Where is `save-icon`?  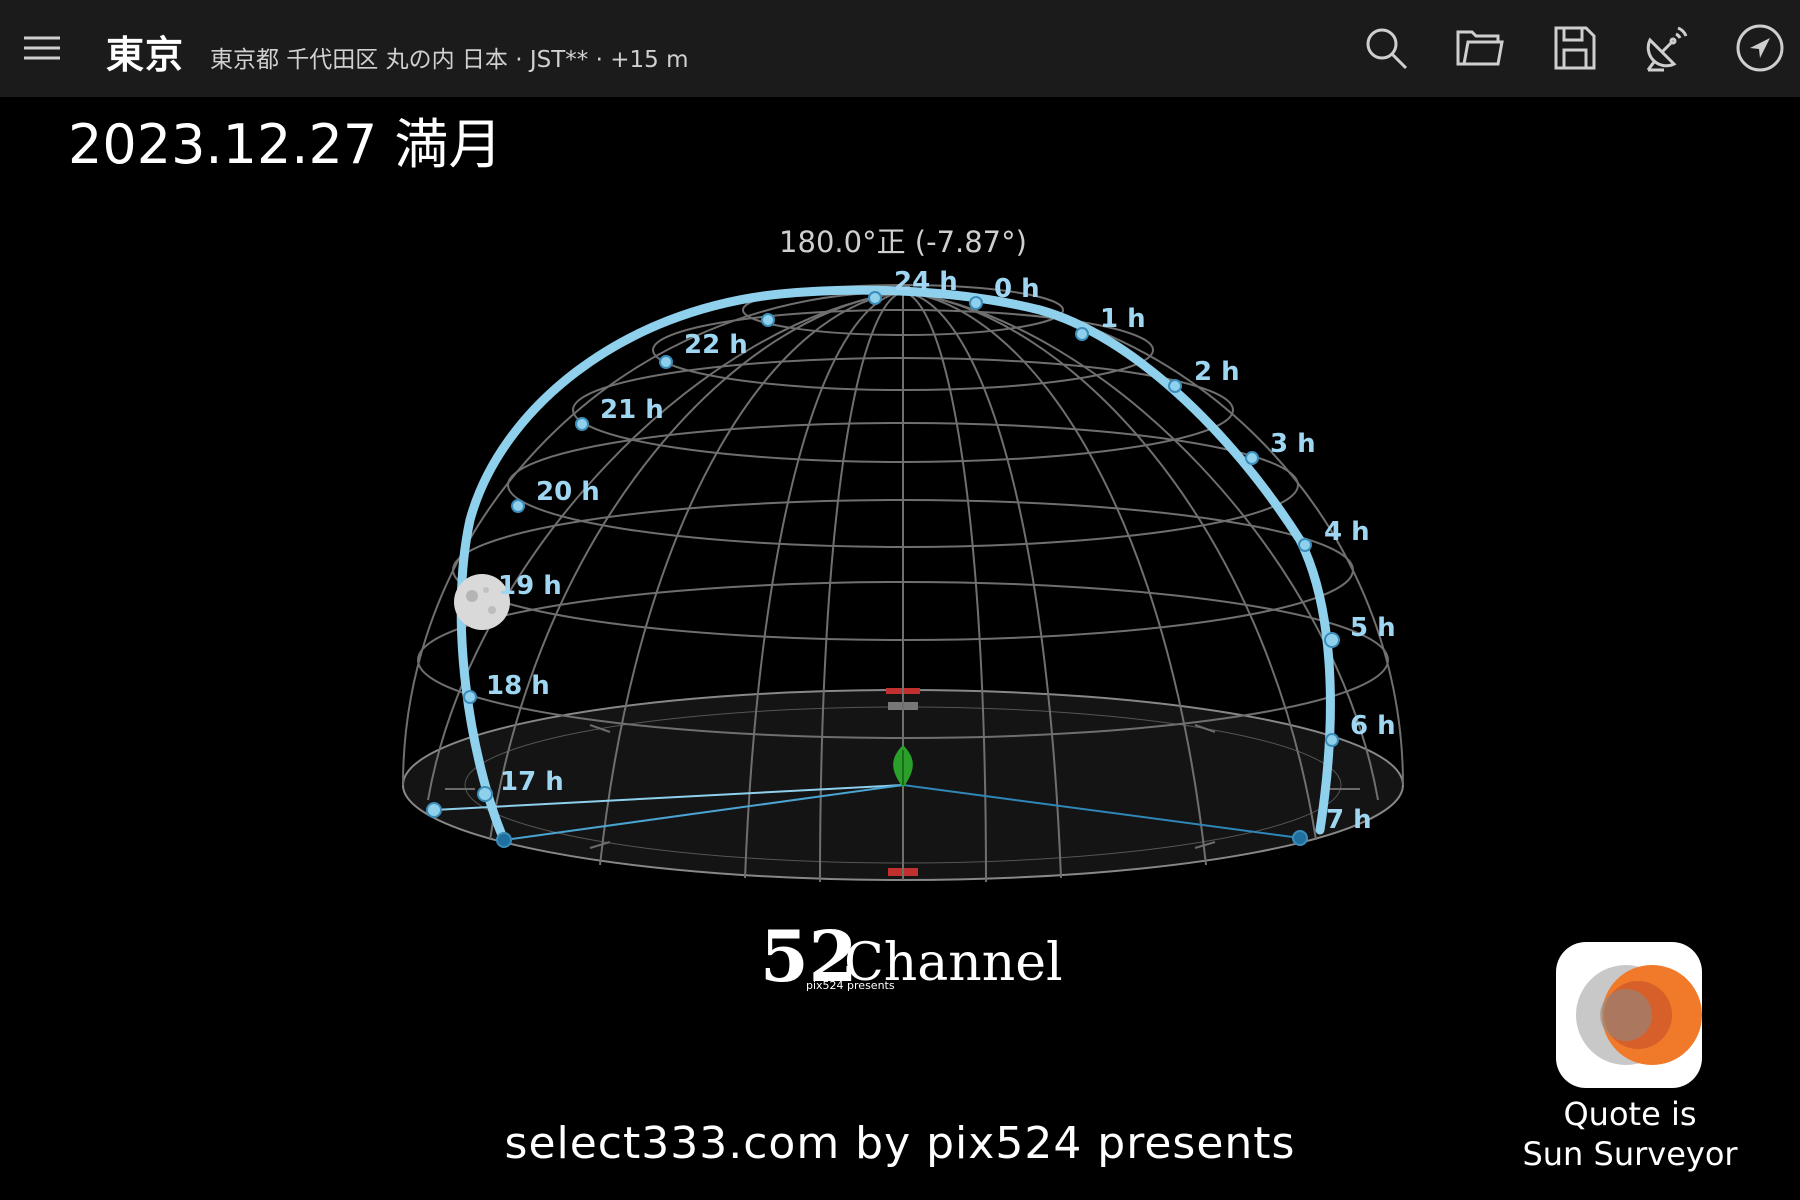
save-icon is located at coordinates (1574, 48).